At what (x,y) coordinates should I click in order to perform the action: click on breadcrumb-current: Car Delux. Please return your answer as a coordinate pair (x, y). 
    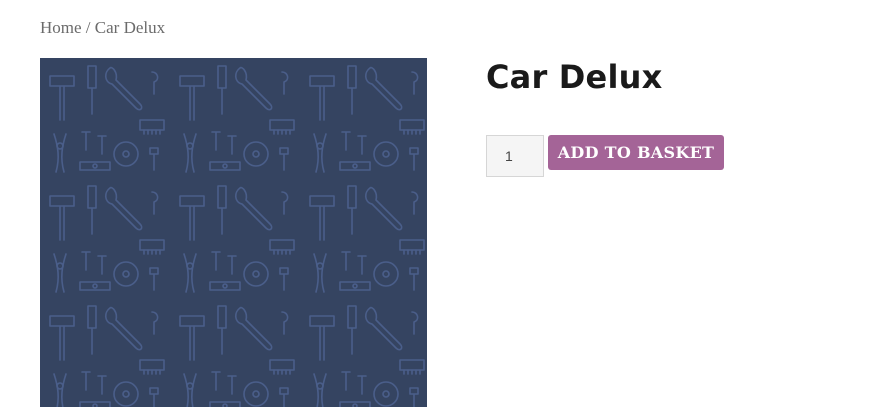
    Looking at the image, I should click on (130, 27).